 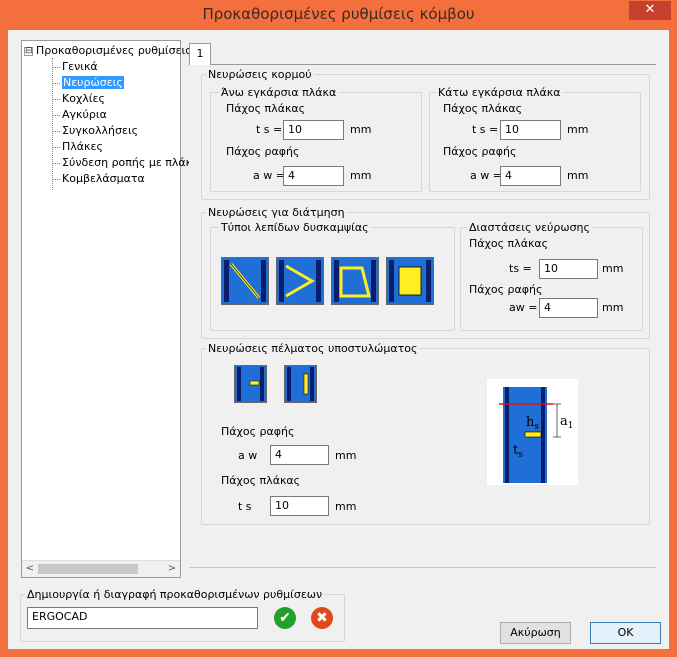 I want to click on base-rib-short-icon, so click(x=250, y=384).